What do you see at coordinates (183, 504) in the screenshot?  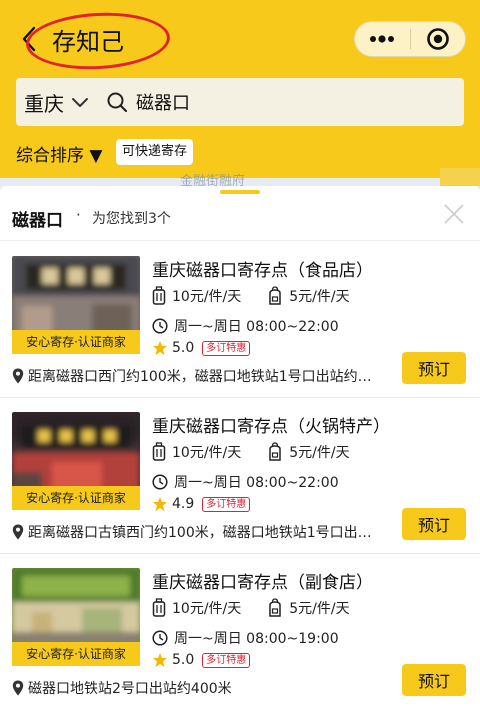 I see `rating-score: 4.9` at bounding box center [183, 504].